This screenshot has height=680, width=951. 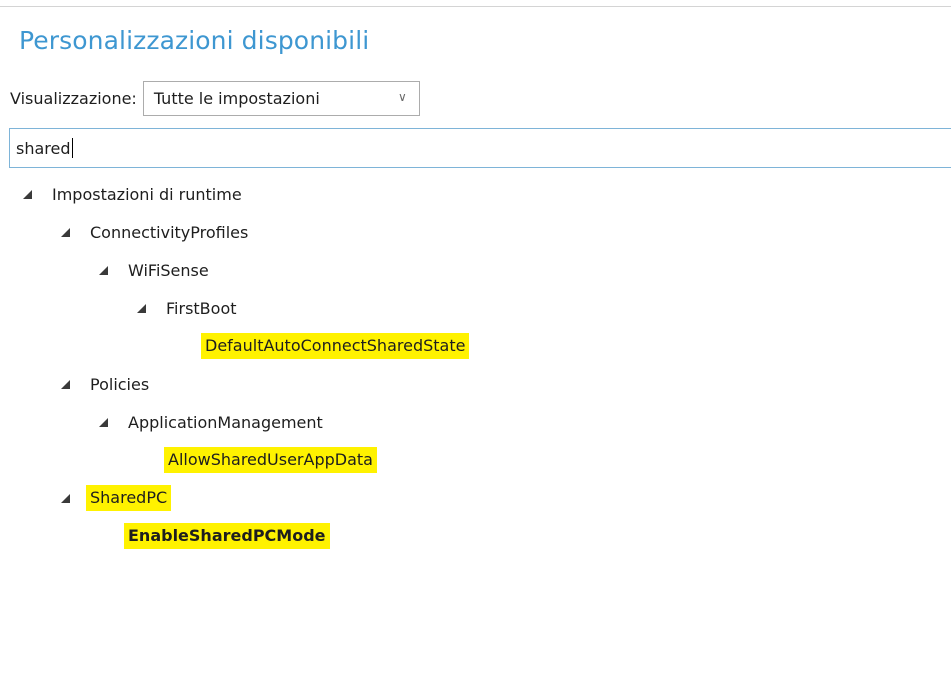 I want to click on tree-node-connectivity-profiles: ConnectivityProfiles, so click(x=154, y=232).